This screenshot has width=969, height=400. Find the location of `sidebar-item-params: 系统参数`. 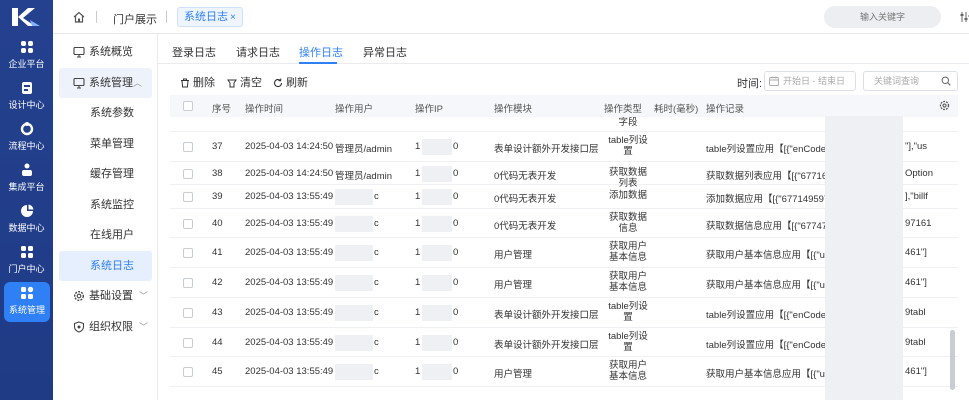

sidebar-item-params: 系统参数 is located at coordinates (105, 113).